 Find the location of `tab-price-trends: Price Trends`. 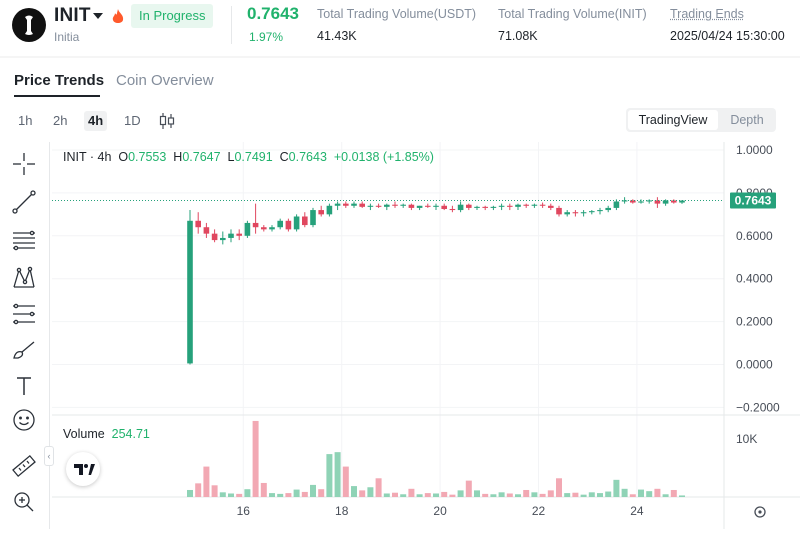

tab-price-trends: Price Trends is located at coordinates (59, 80).